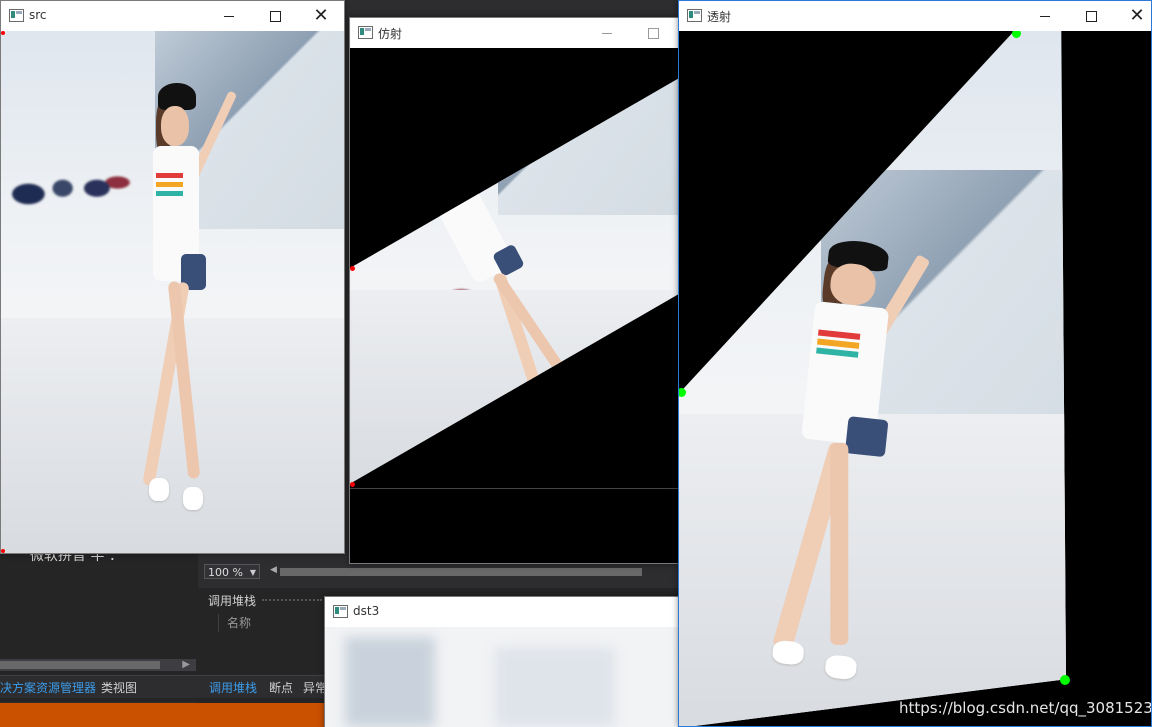 This screenshot has height=727, width=1152. Describe the element at coordinates (437, 162) in the screenshot. I see `hat` at that location.